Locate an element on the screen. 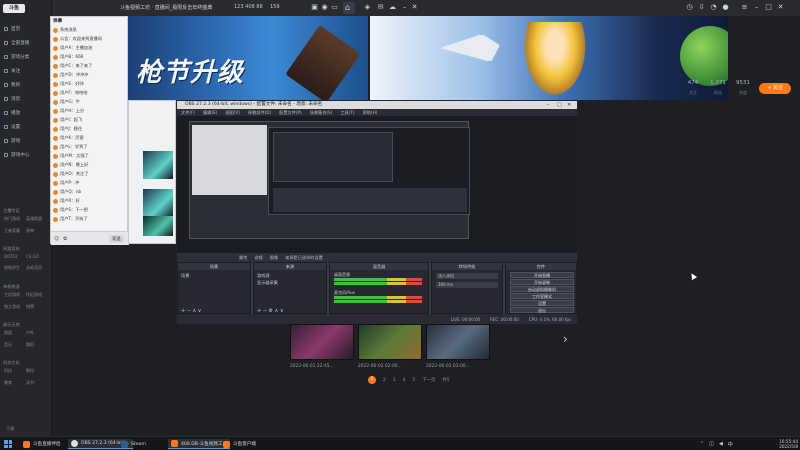  page-link: 2 is located at coordinates (384, 380).